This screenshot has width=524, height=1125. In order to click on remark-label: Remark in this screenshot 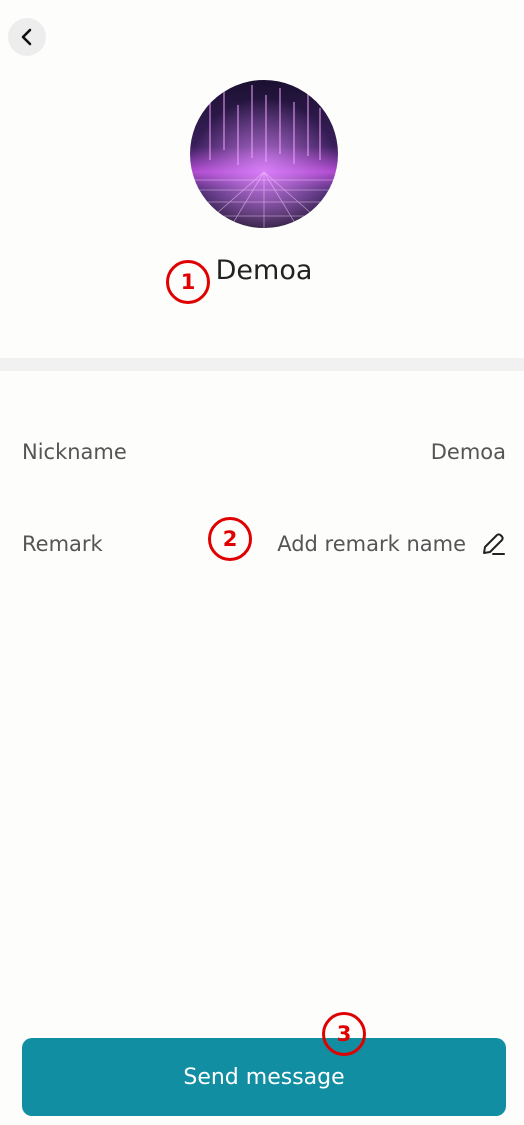, I will do `click(62, 544)`.